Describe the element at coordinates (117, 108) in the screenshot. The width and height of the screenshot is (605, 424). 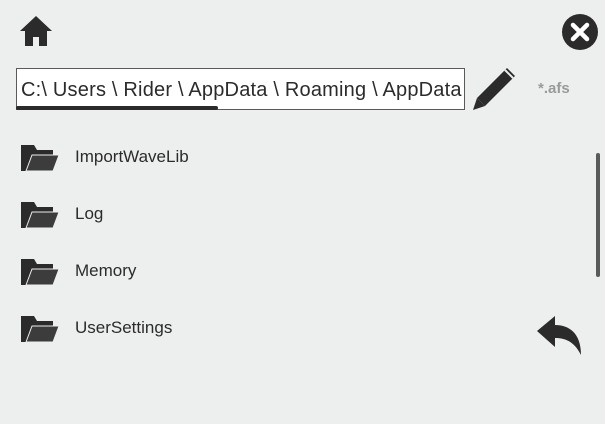
I see `path-segment-underline` at that location.